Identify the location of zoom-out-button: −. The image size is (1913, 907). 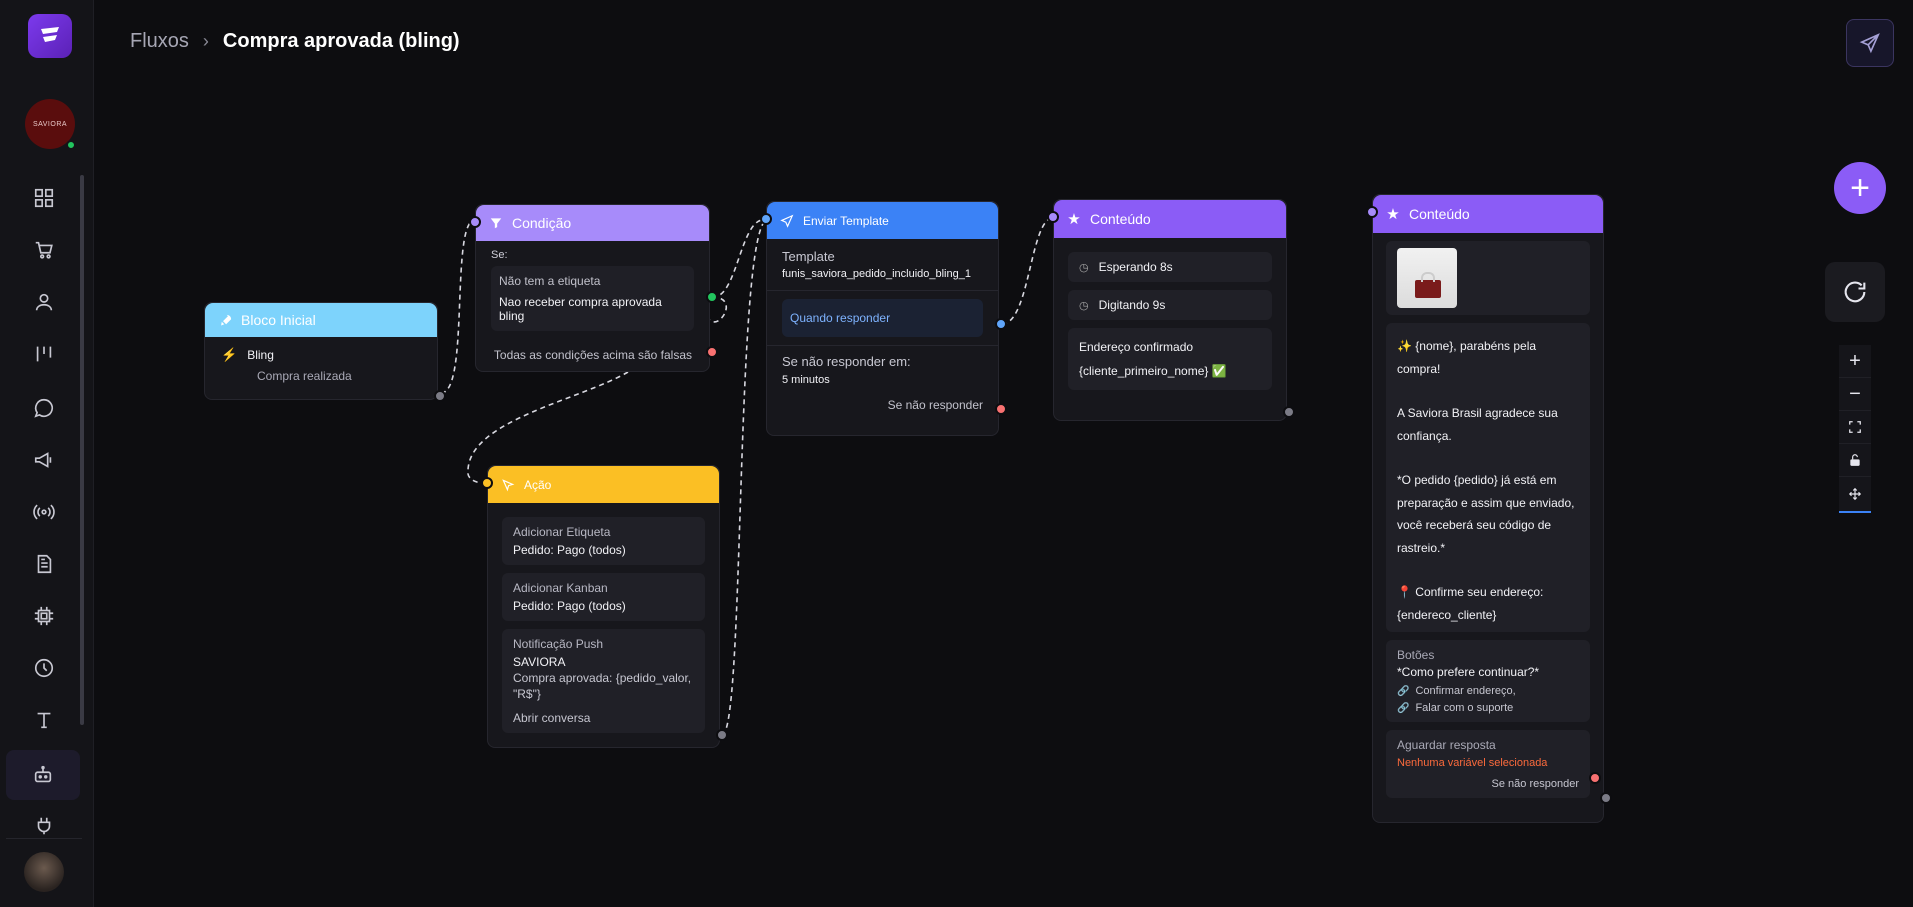
(1855, 394).